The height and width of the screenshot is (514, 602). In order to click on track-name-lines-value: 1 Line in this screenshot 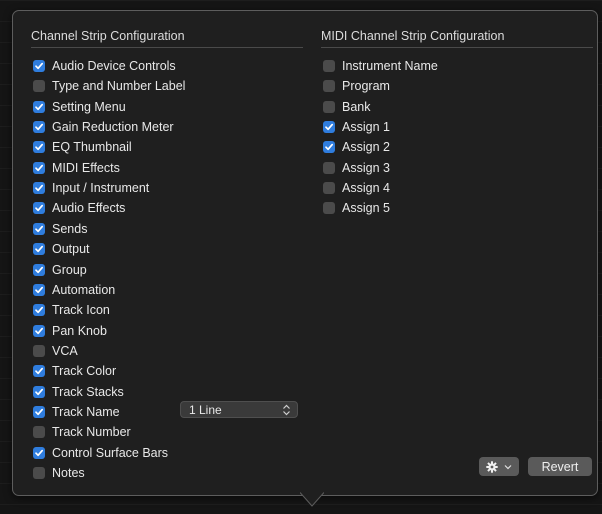, I will do `click(205, 409)`.